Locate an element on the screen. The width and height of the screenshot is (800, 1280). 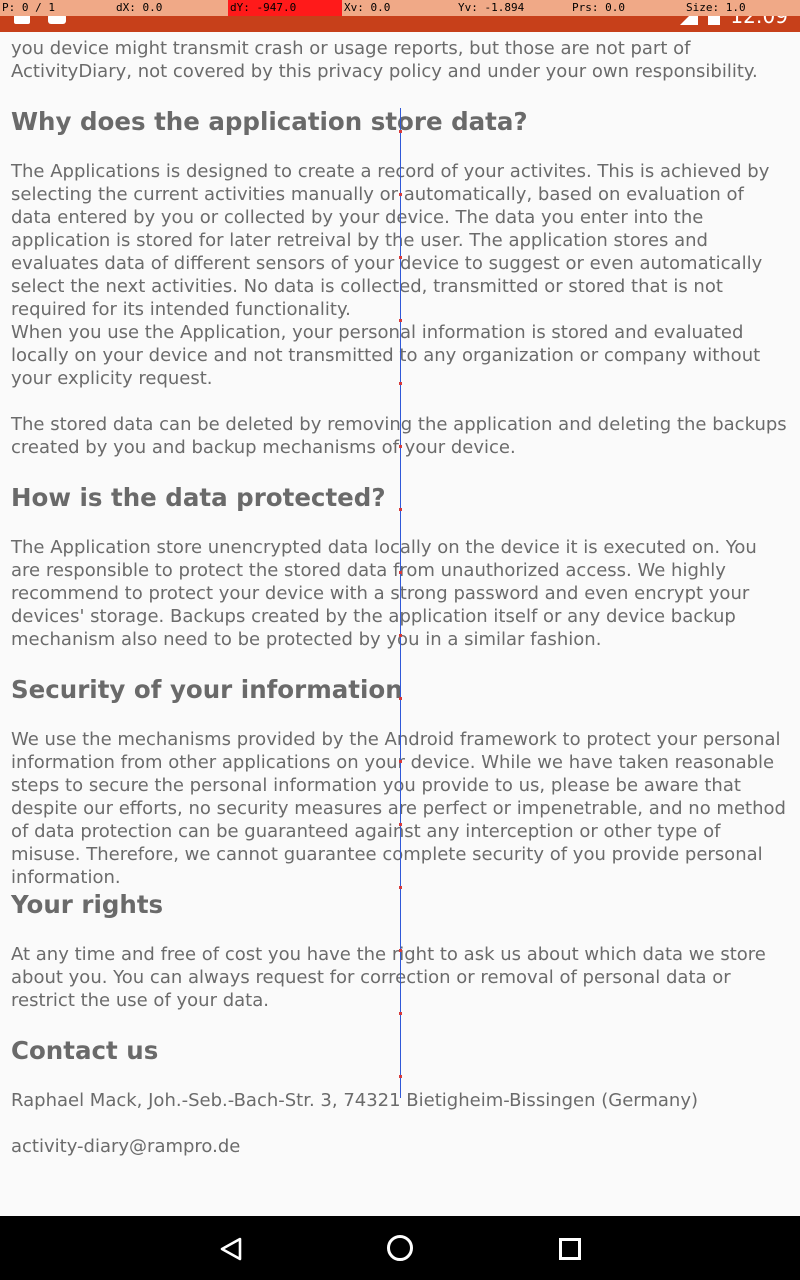
contact-email: activity-diary@rampro.de is located at coordinates (400, 1146).